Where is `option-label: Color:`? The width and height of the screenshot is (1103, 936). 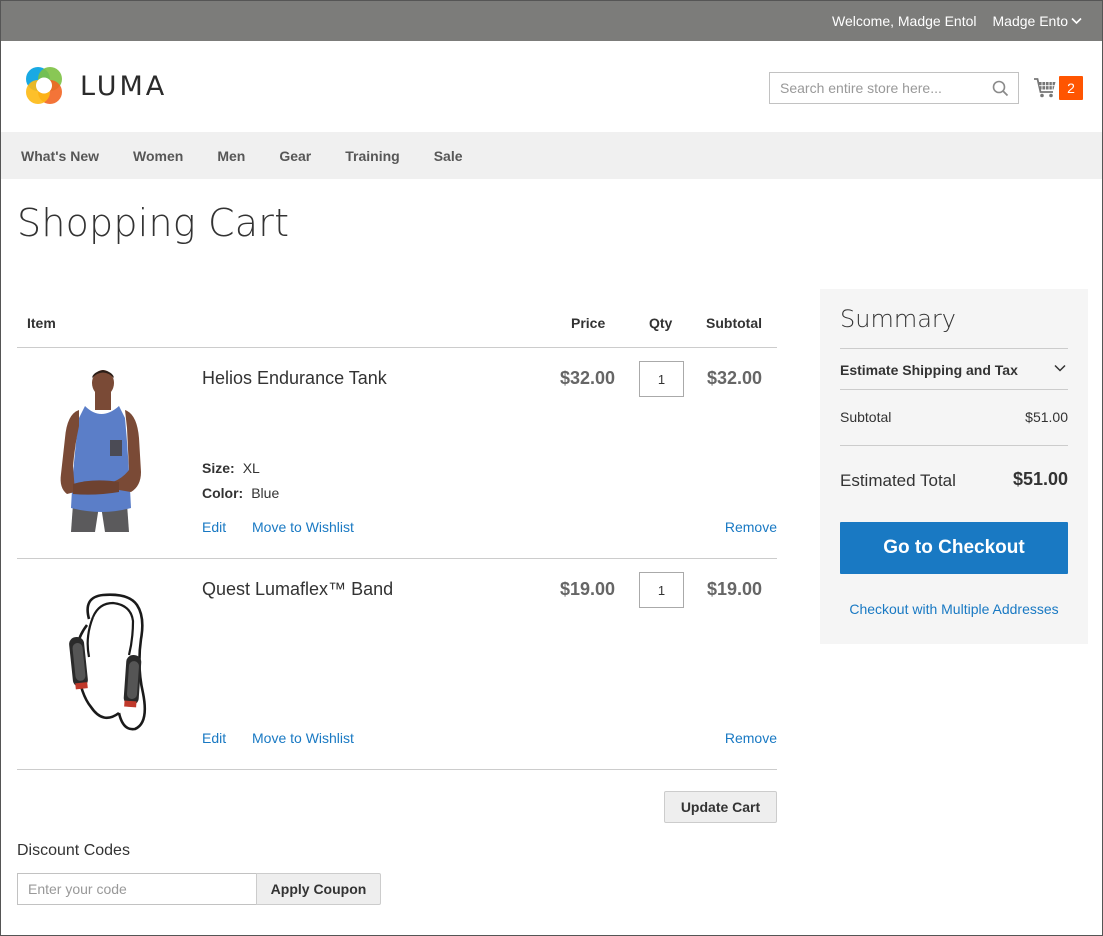 option-label: Color: is located at coordinates (223, 493).